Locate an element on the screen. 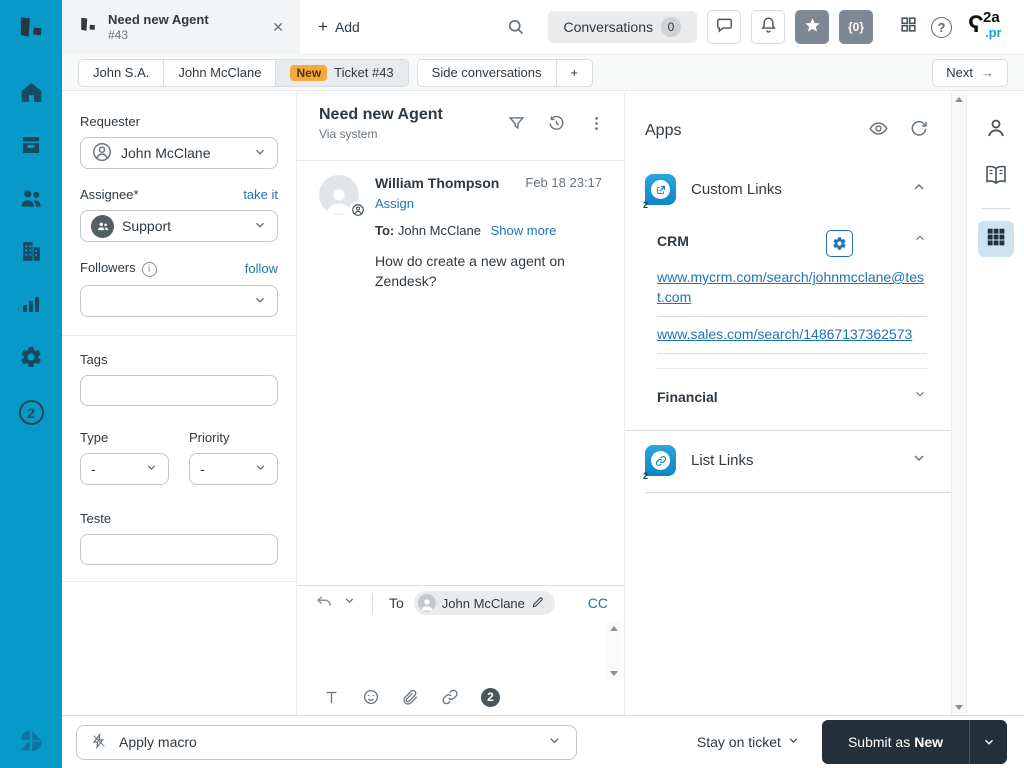 This screenshot has height=768, width=1024. sidebar-item-customers is located at coordinates (31, 200).